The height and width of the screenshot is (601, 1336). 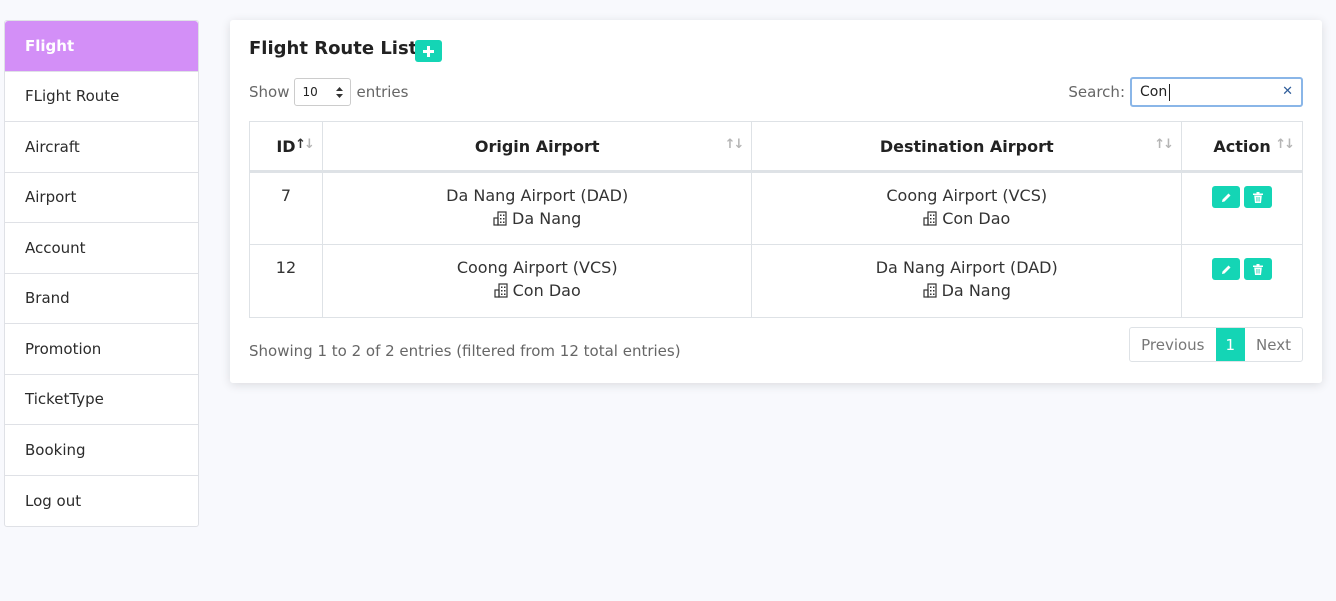 I want to click on cell-id: 7, so click(x=286, y=208).